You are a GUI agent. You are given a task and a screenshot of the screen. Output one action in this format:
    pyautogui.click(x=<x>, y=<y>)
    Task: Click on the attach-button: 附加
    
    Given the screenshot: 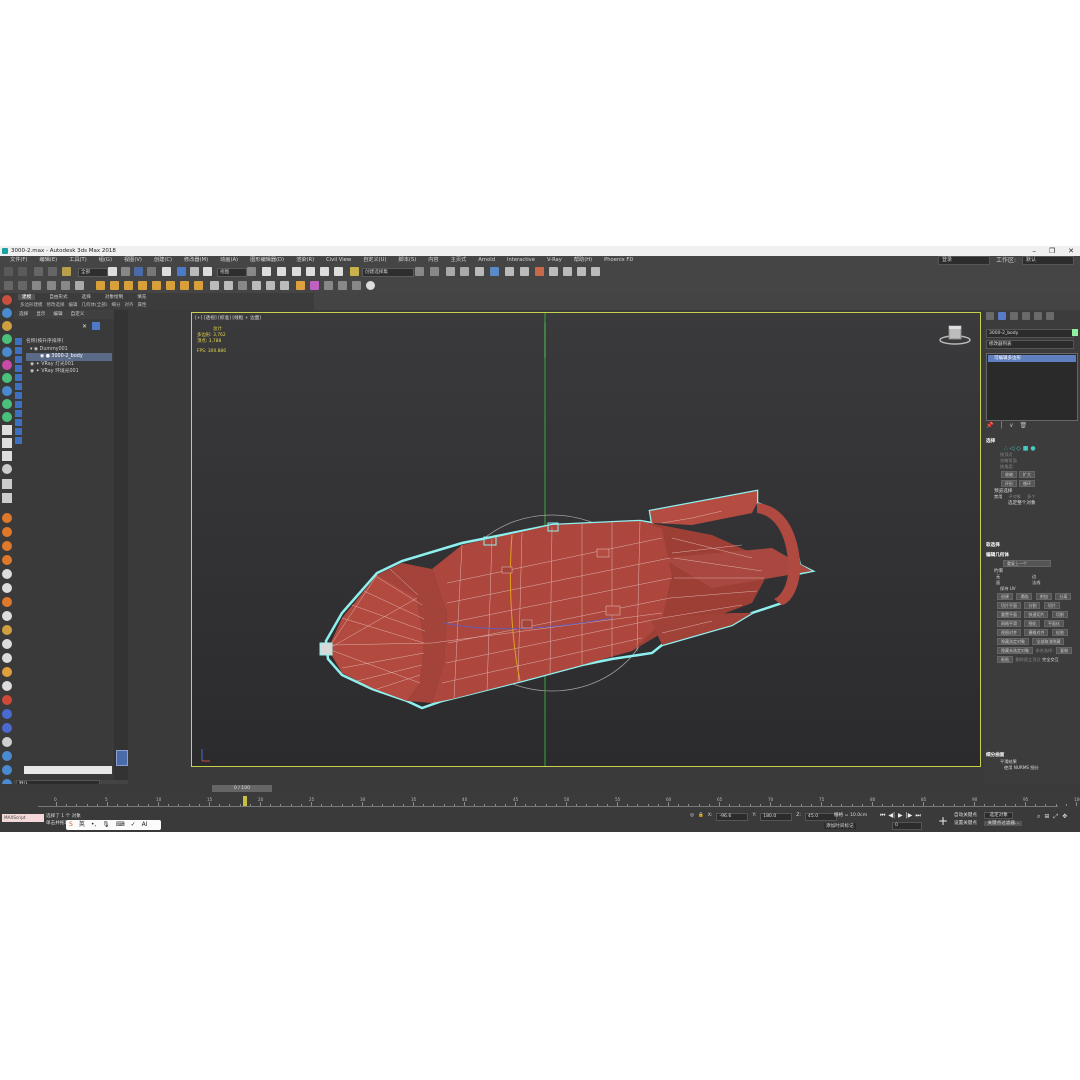 What is the action you would take?
    pyautogui.click(x=1043, y=596)
    